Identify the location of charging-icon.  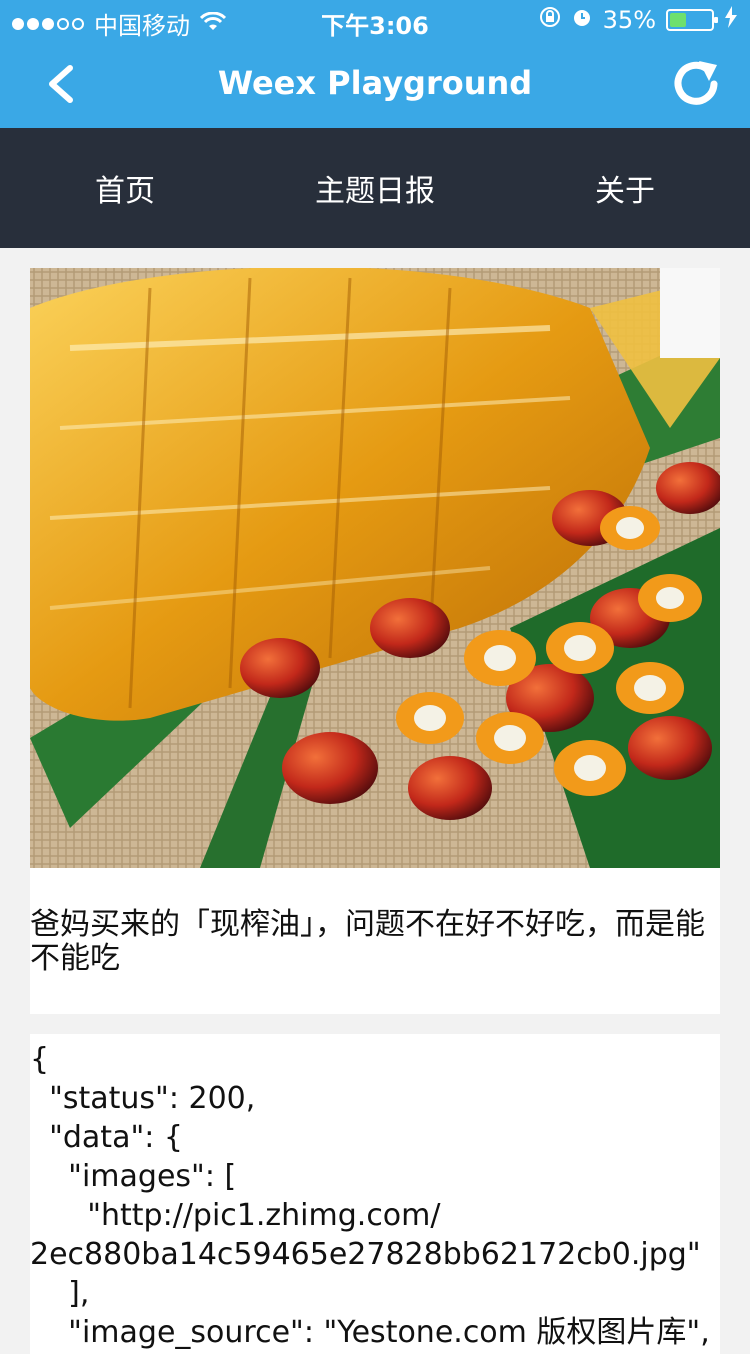
(731, 20).